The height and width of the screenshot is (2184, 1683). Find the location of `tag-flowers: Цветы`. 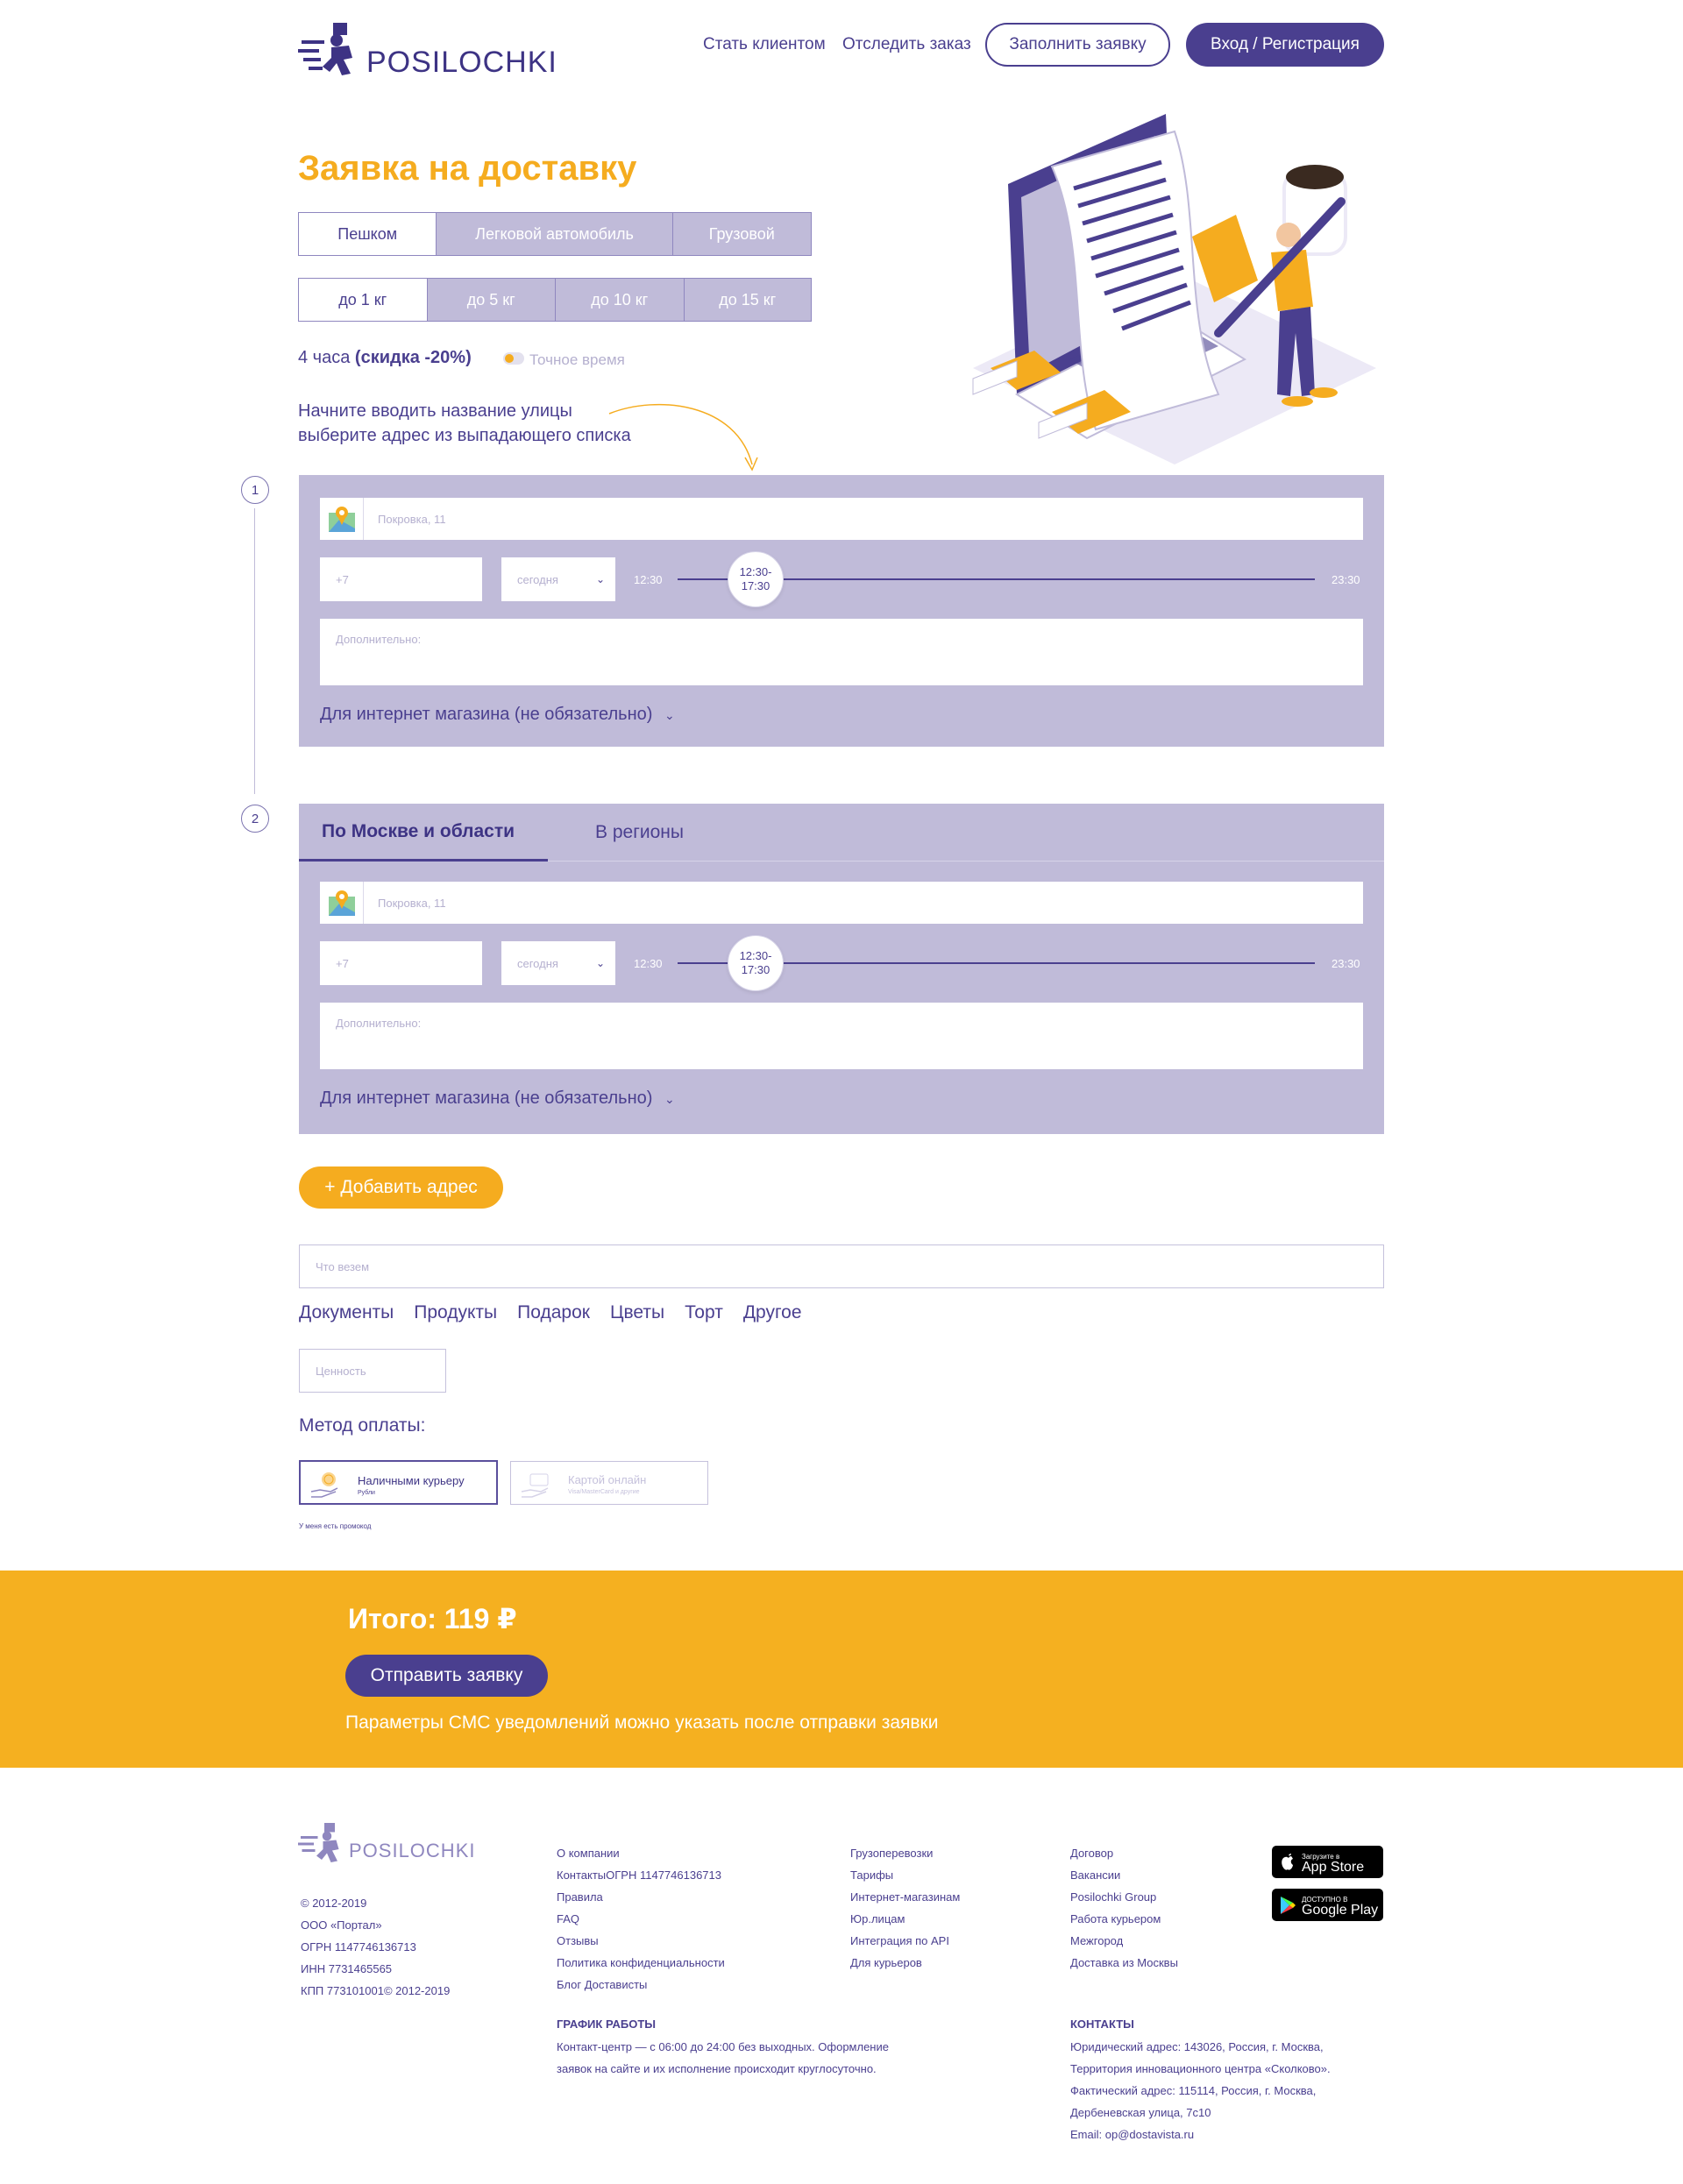

tag-flowers: Цветы is located at coordinates (637, 1312).